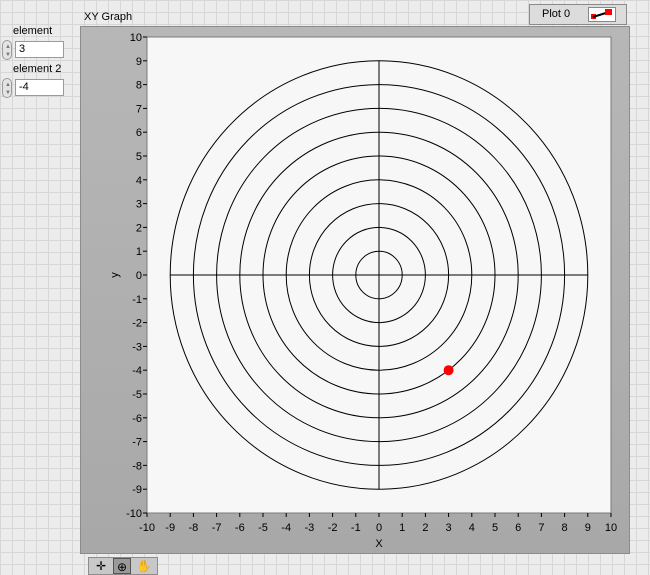 This screenshot has height=575, width=650. What do you see at coordinates (139, 109) in the screenshot?
I see `y-tick-label: 7` at bounding box center [139, 109].